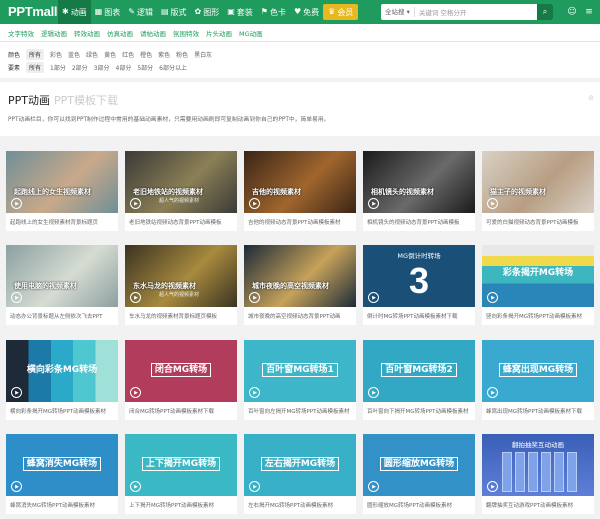 This screenshot has height=519, width=600. What do you see at coordinates (63, 505) in the screenshot?
I see `card-caption: 蜂窝消失MG转场PPT动画模板素材` at bounding box center [63, 505].